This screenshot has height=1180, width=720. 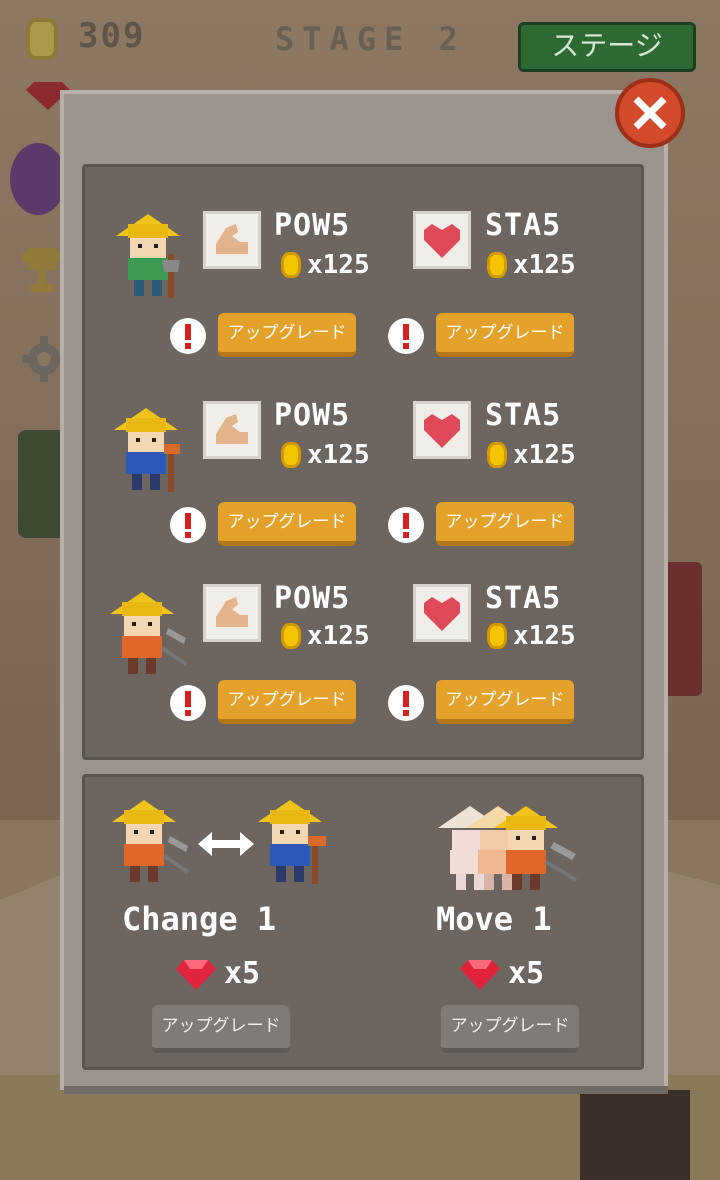 I want to click on modal-shadow, so click(x=366, y=1090).